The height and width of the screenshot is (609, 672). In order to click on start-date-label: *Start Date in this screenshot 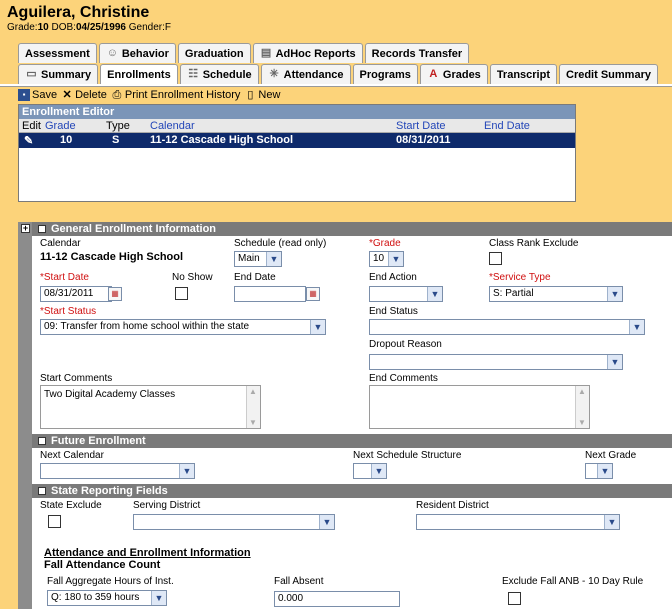, I will do `click(64, 277)`.